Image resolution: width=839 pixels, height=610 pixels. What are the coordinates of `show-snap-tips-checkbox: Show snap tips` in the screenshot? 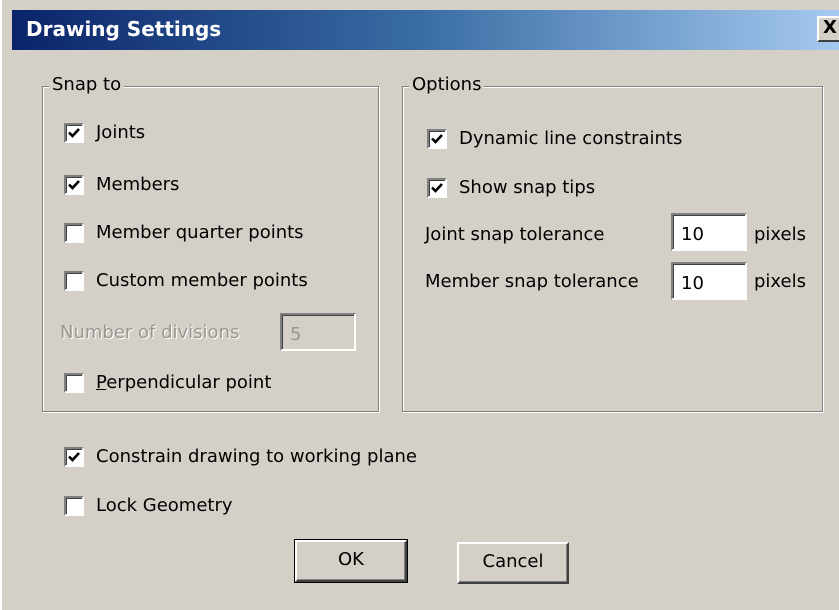 It's located at (511, 187).